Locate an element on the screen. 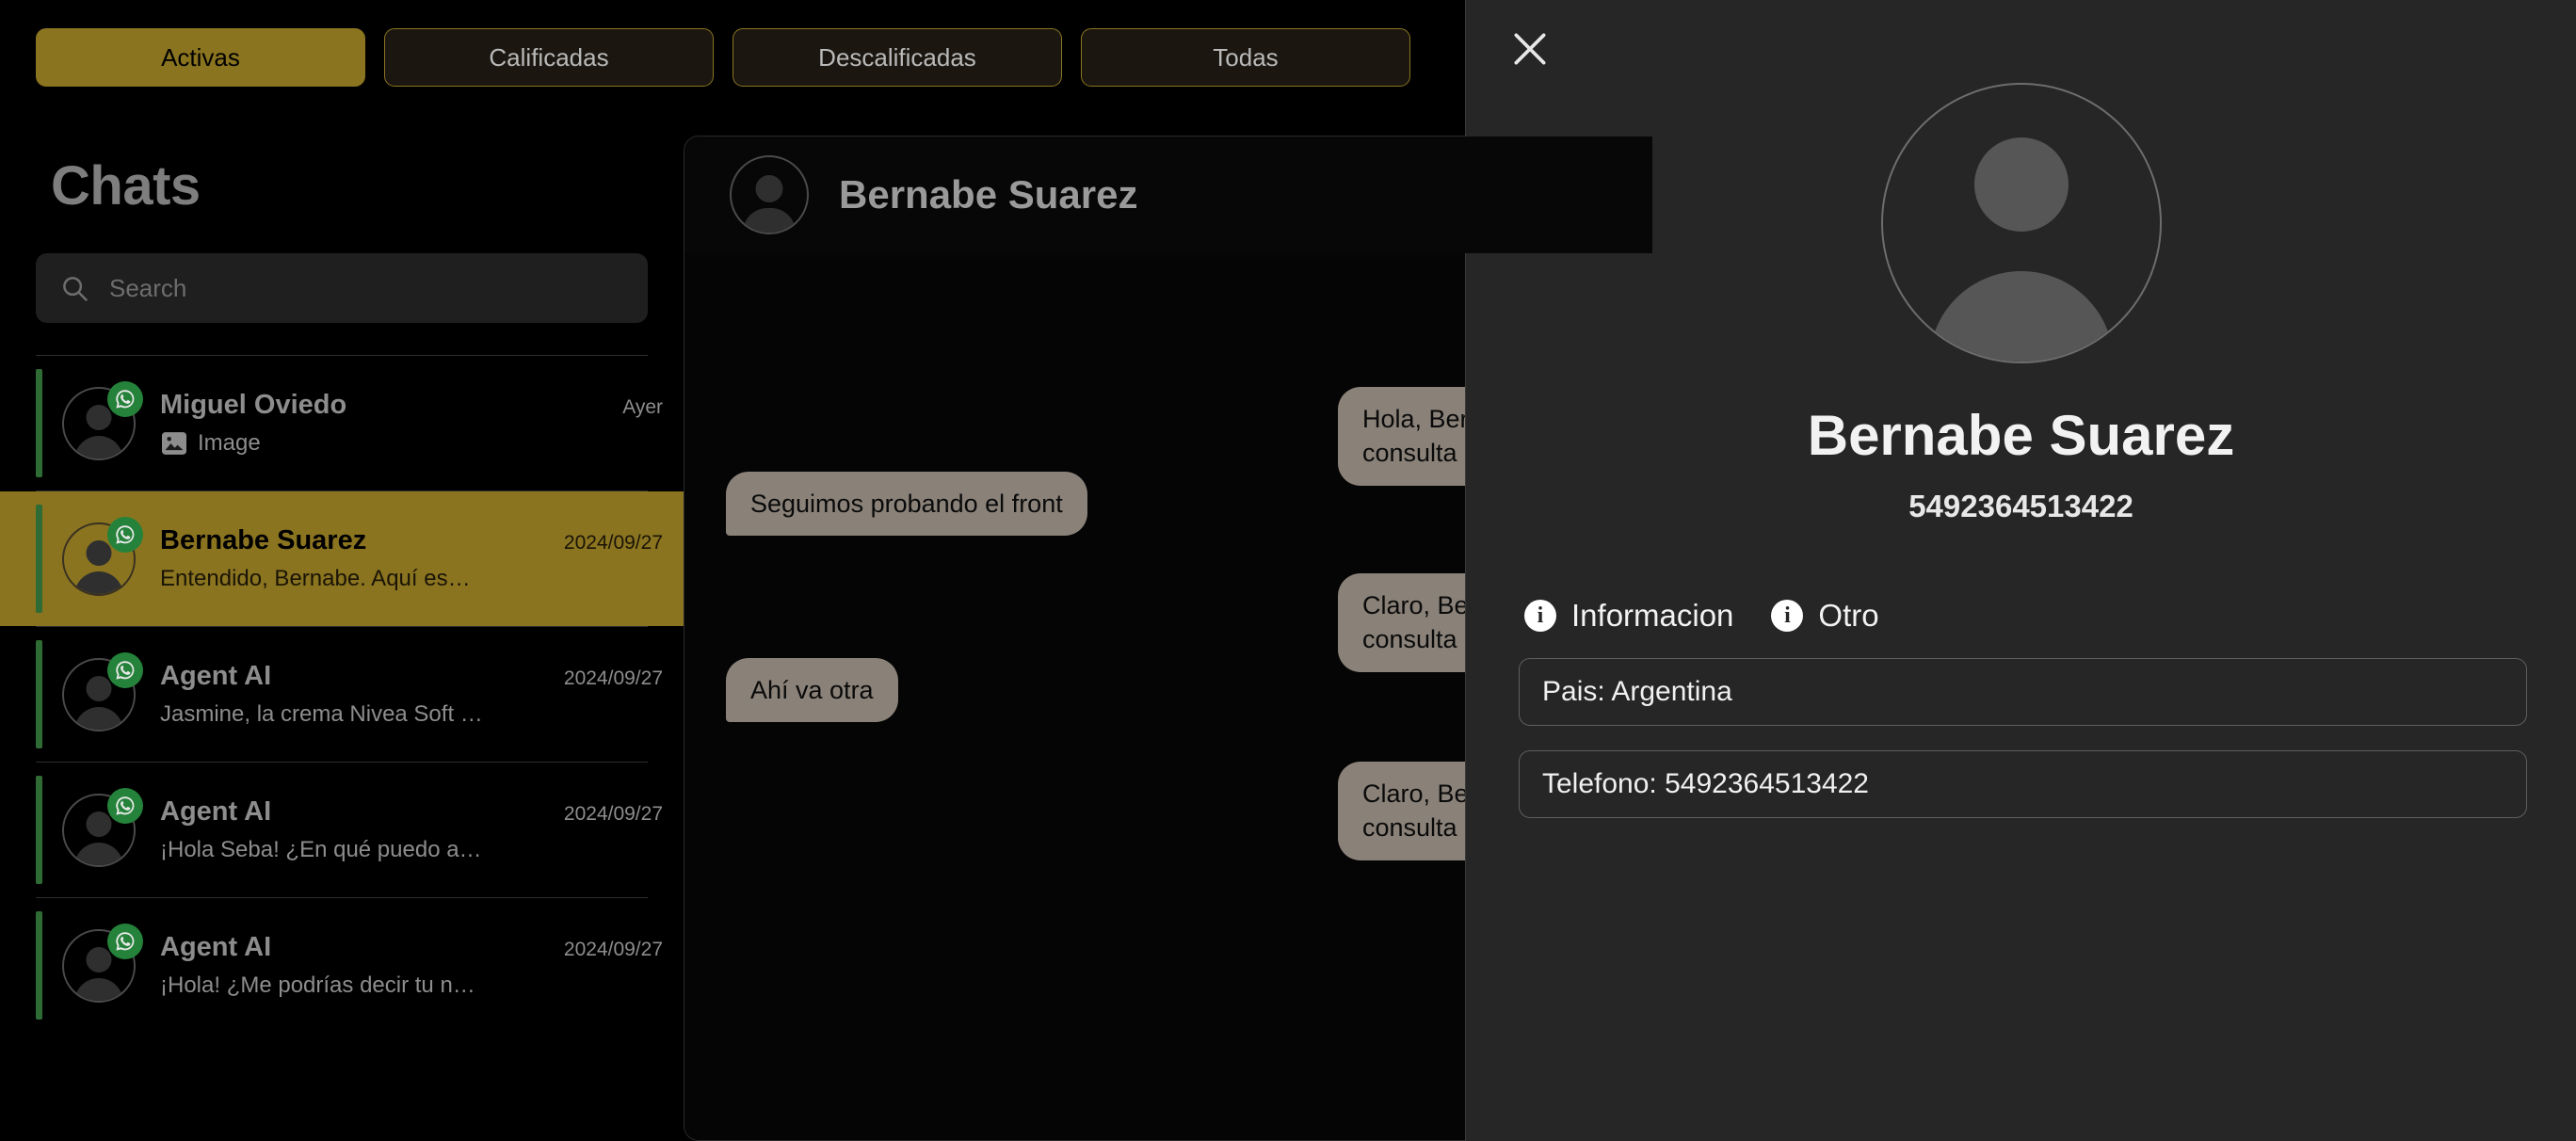  message-bubble: Ahí va otra is located at coordinates (812, 690).